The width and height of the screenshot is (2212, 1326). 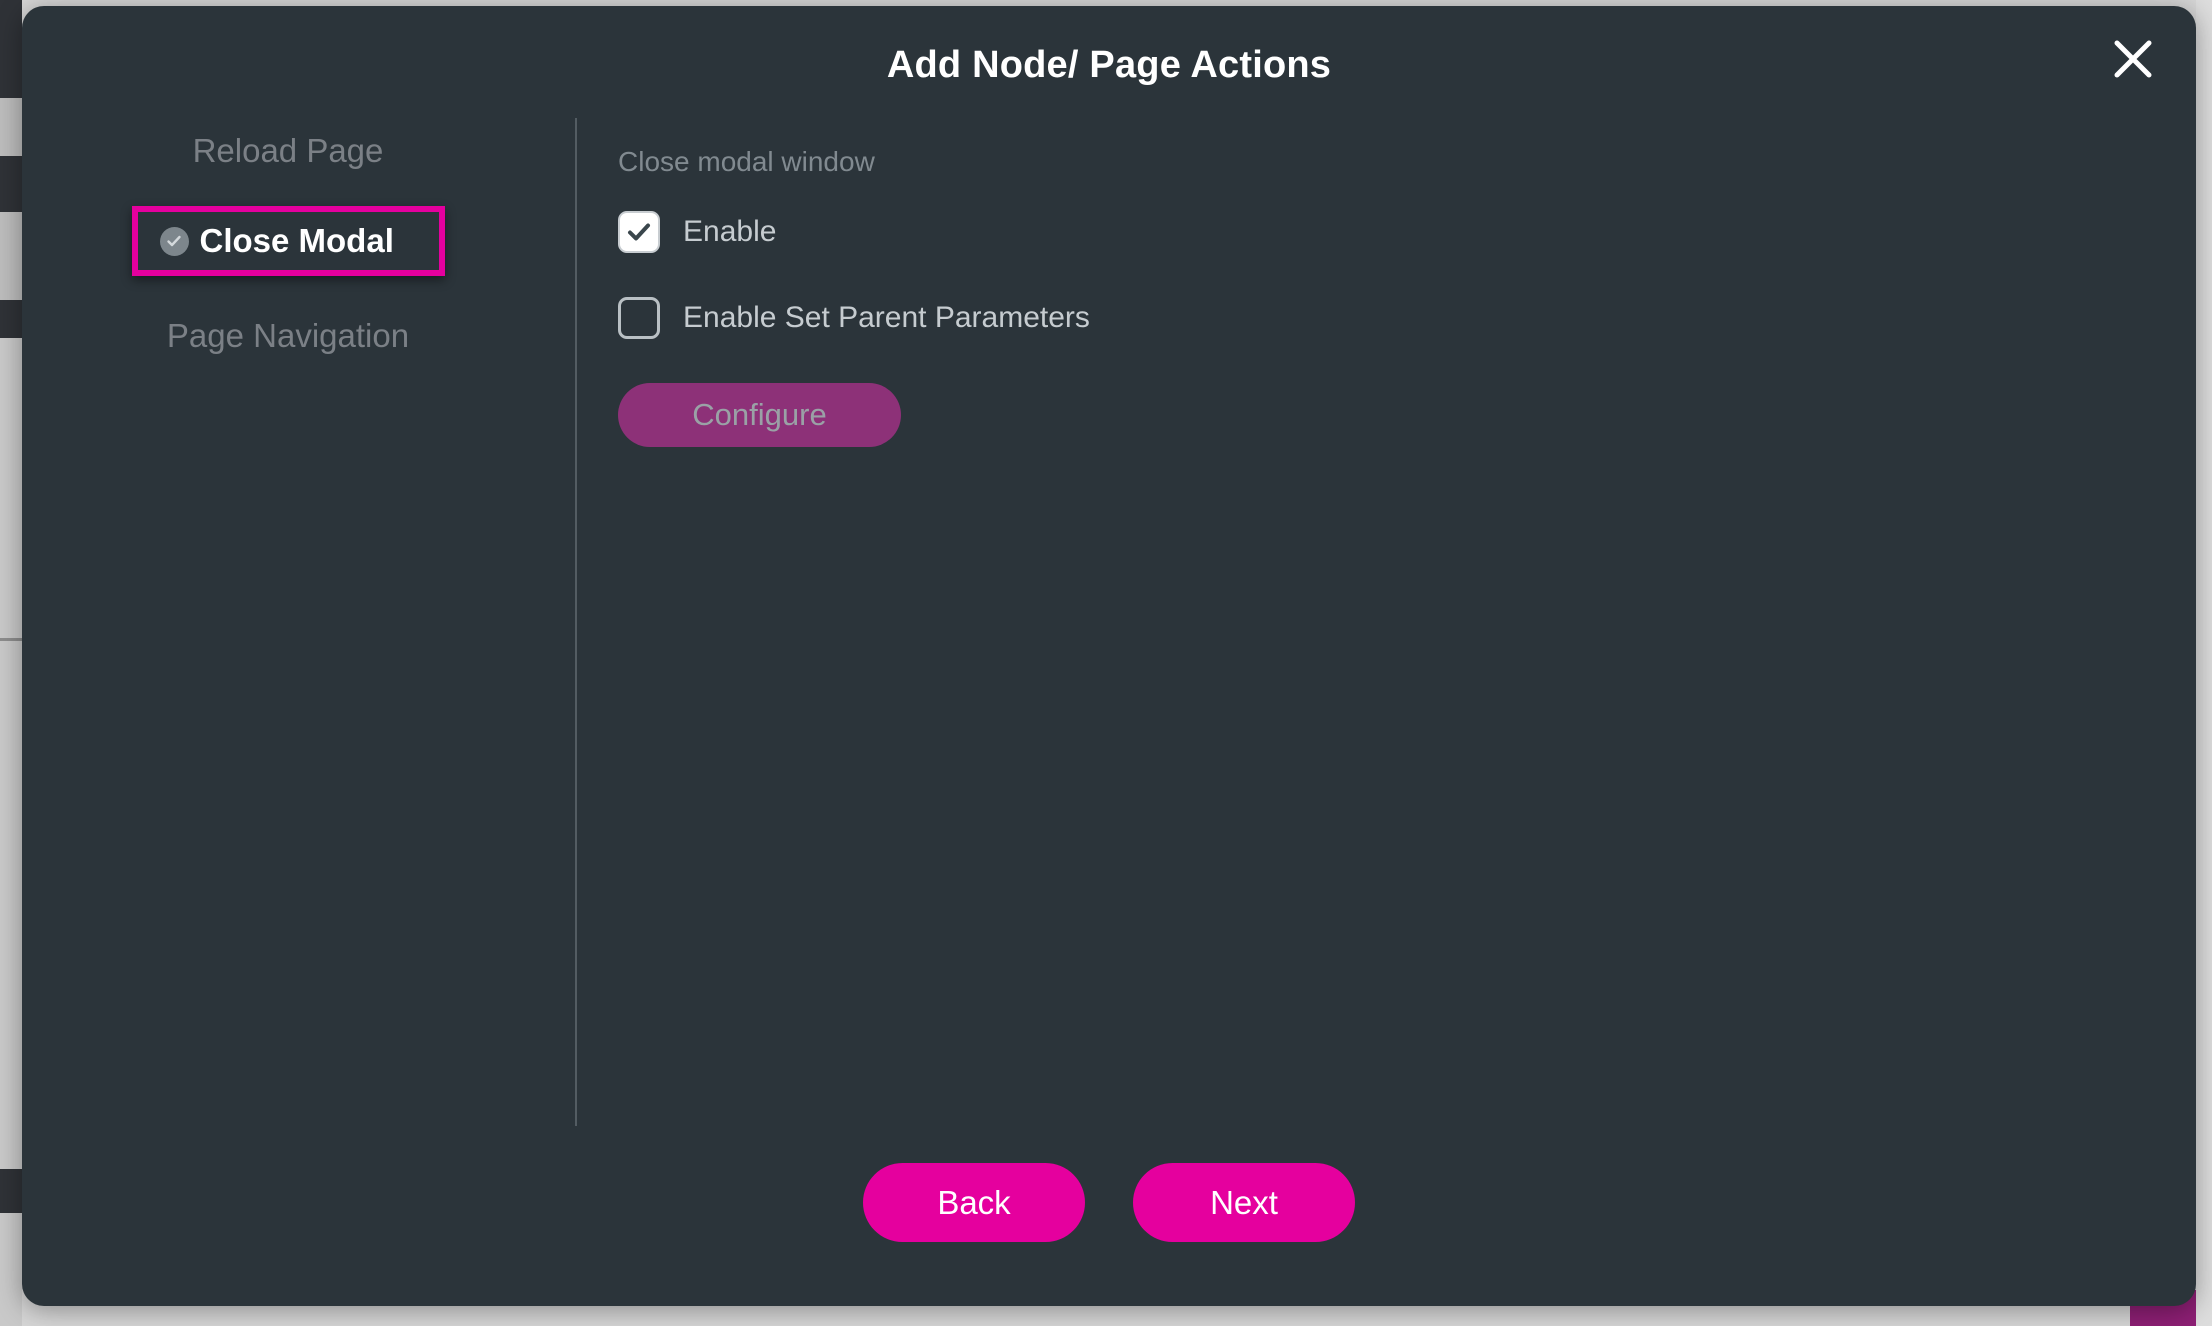 I want to click on backdrop-right-edge, so click(x=2204, y=663).